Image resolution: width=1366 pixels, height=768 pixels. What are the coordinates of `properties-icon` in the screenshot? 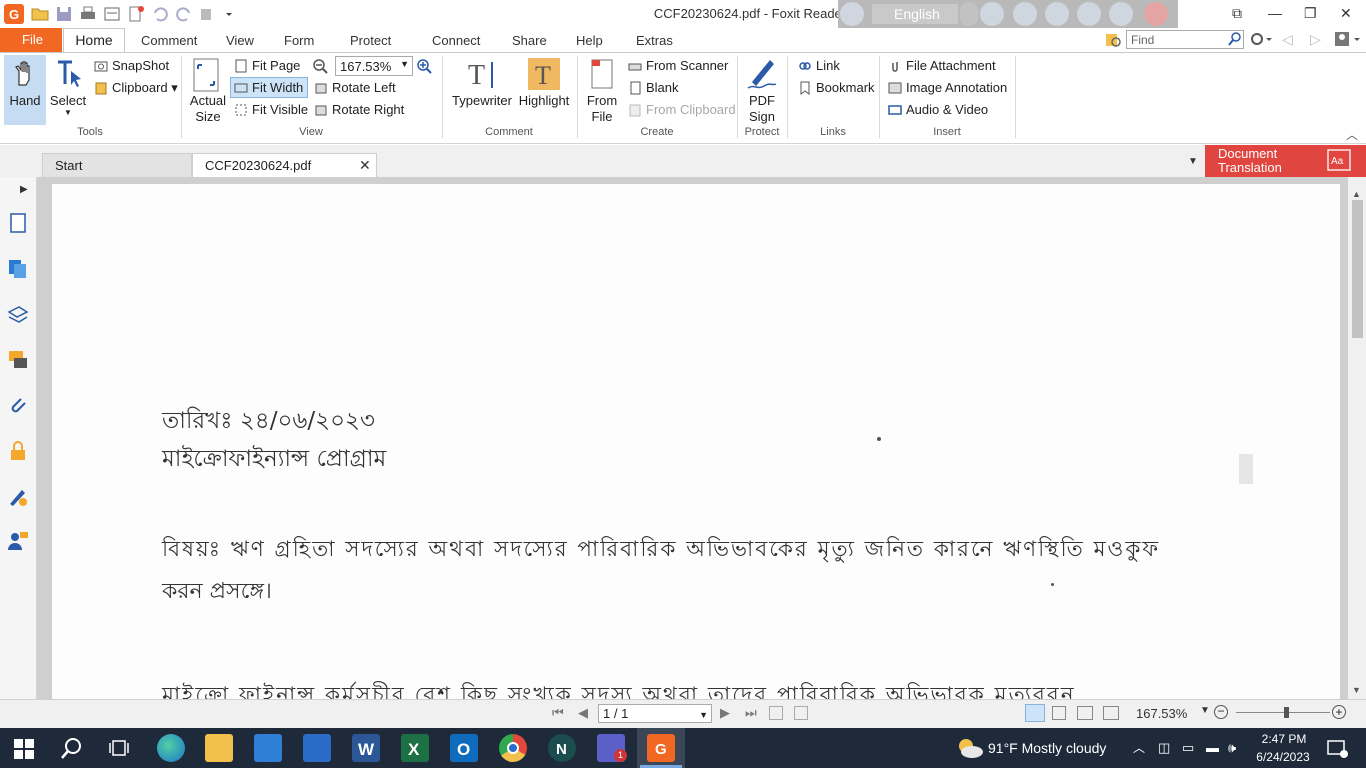 It's located at (112, 14).